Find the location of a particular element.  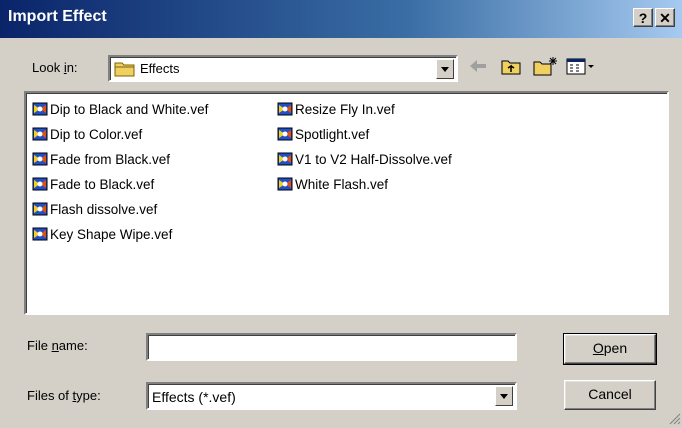

list-item: V1 to V2 Half-Dissolve.vef is located at coordinates (364, 161).